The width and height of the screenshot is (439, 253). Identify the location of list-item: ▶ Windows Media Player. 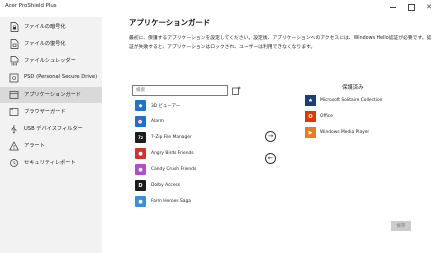
(350, 133).